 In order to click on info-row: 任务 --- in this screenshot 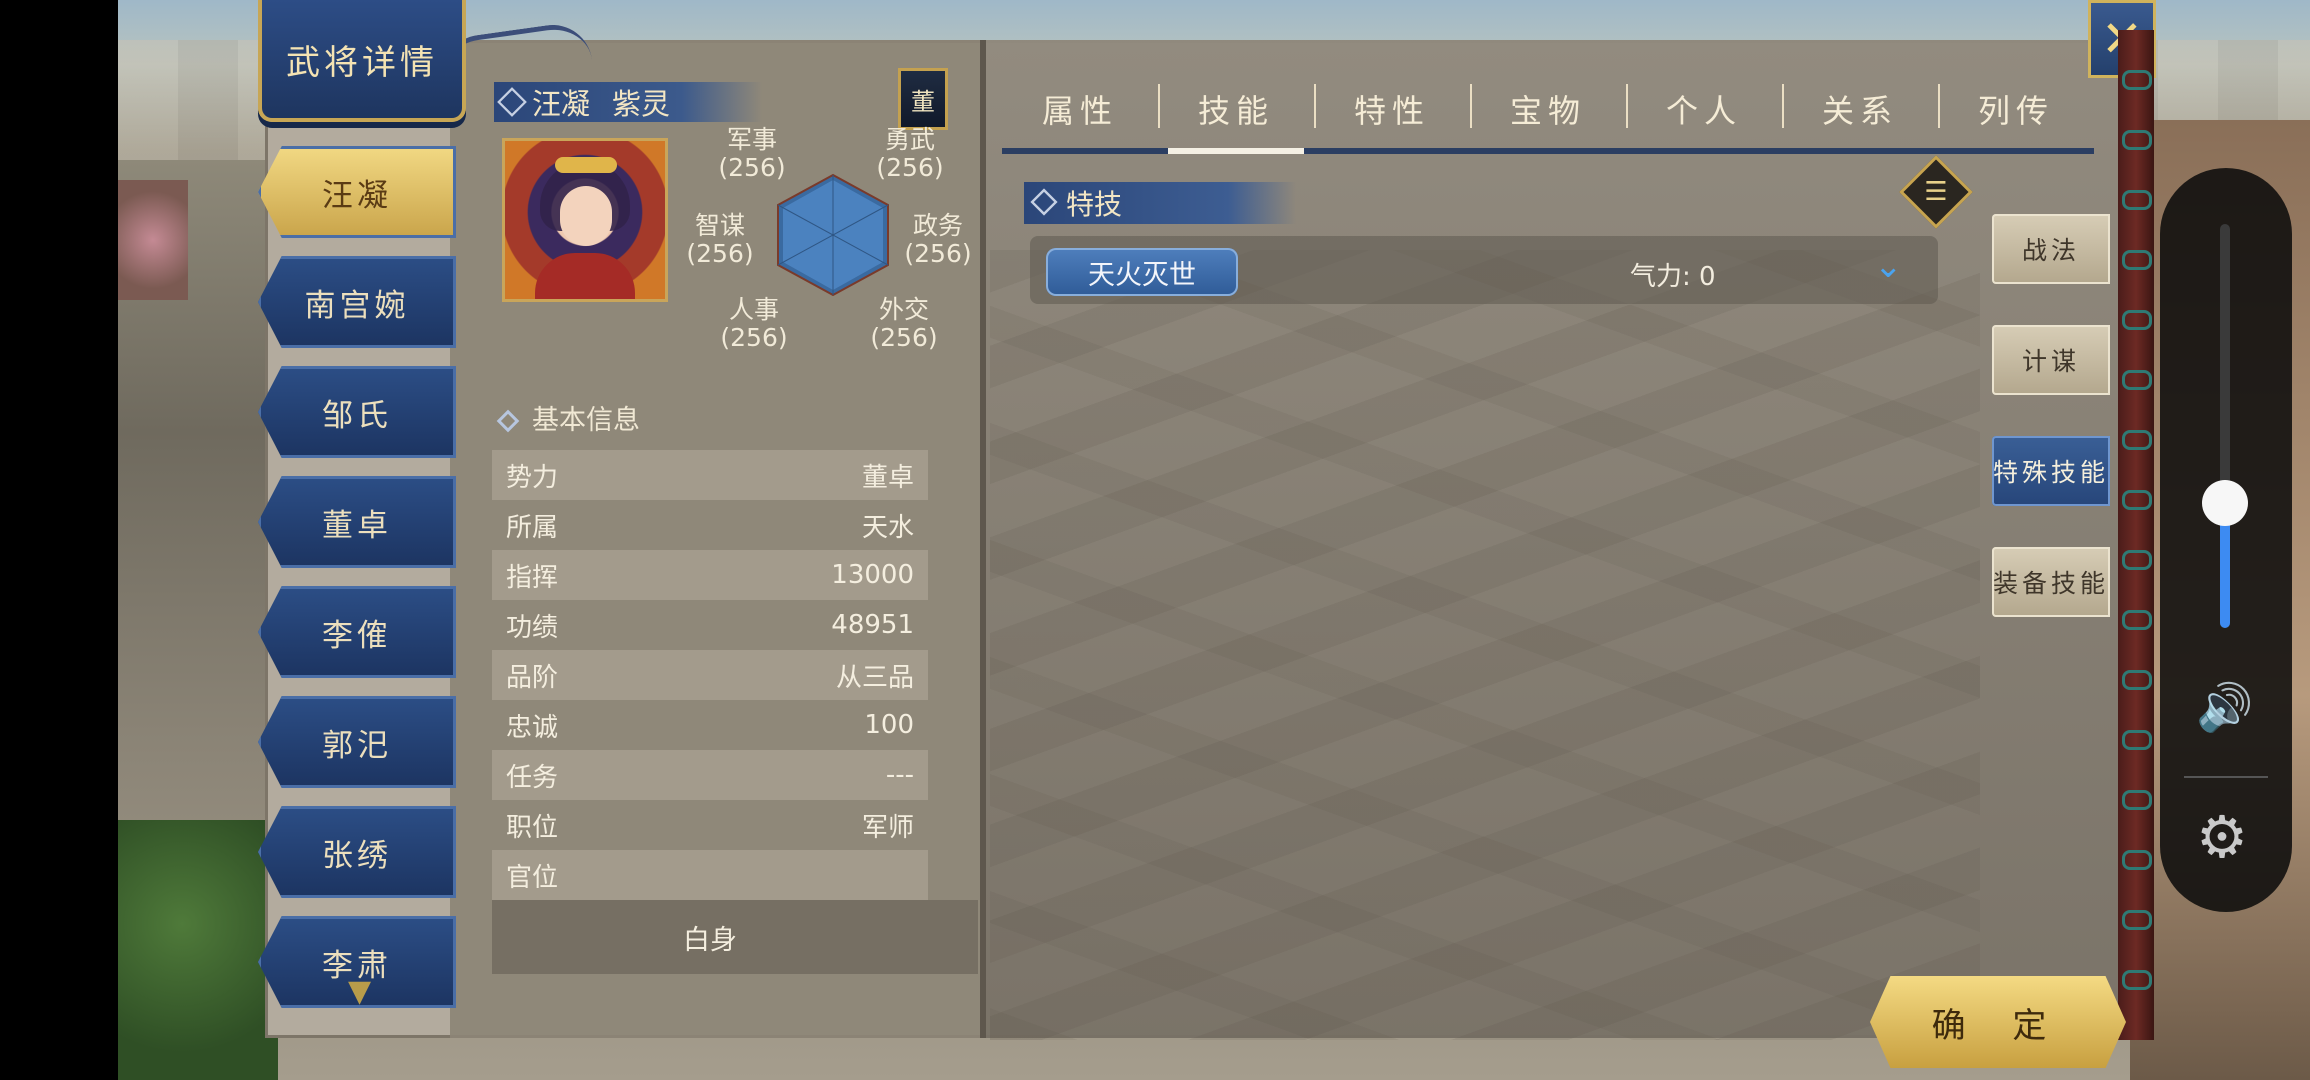, I will do `click(710, 775)`.